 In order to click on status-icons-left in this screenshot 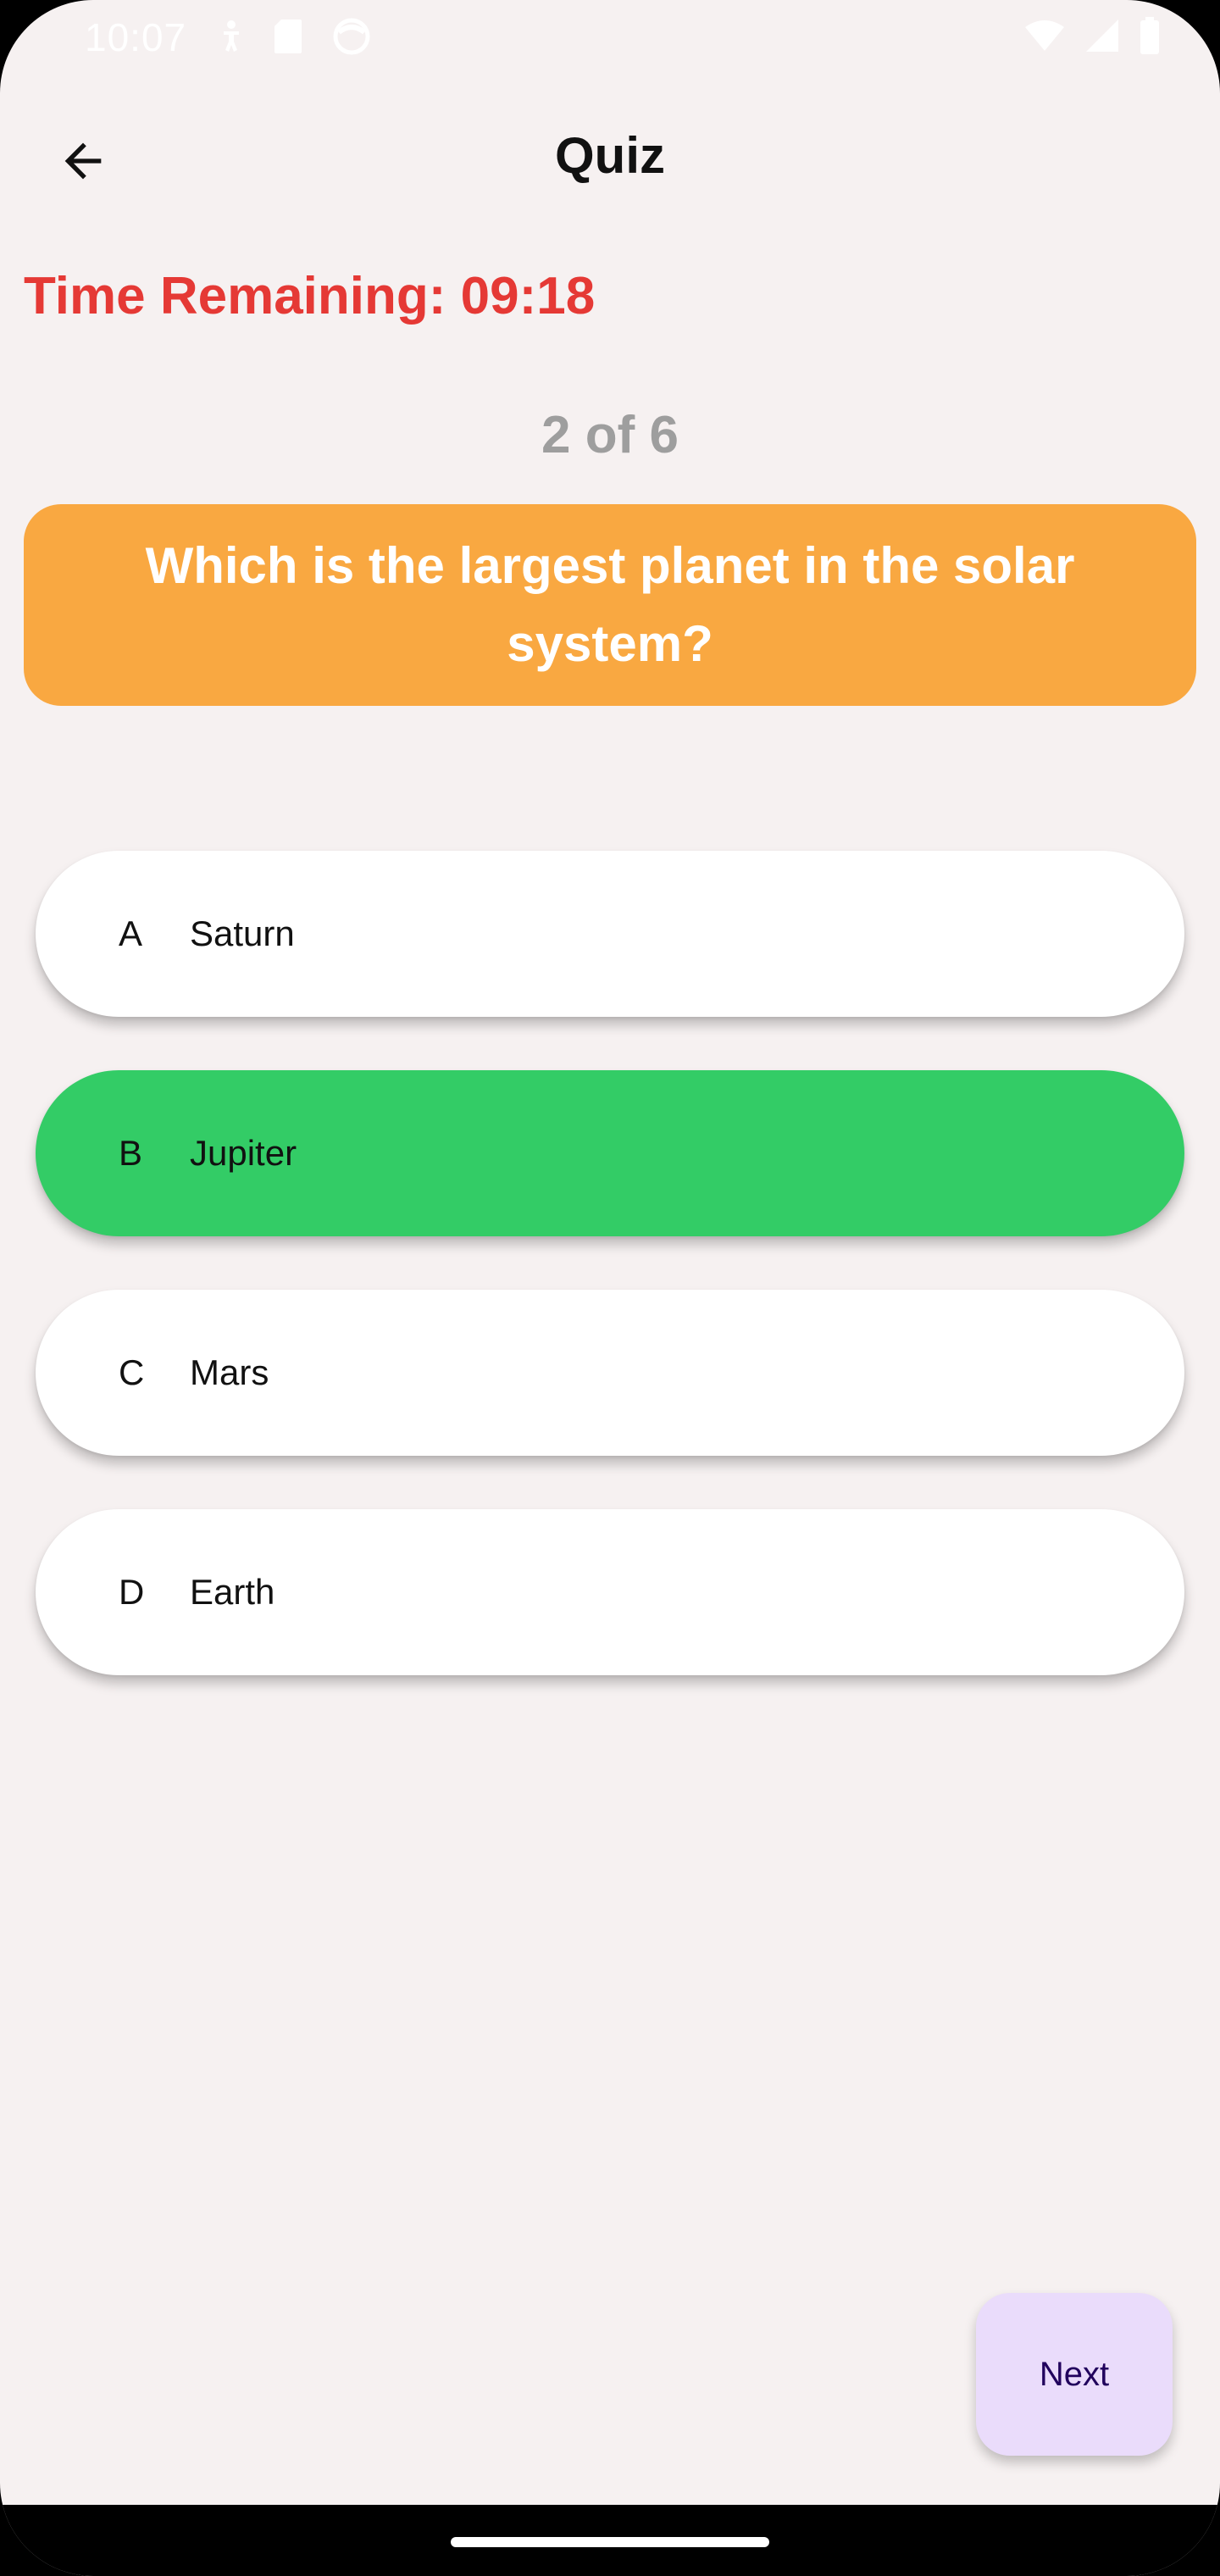, I will do `click(295, 36)`.